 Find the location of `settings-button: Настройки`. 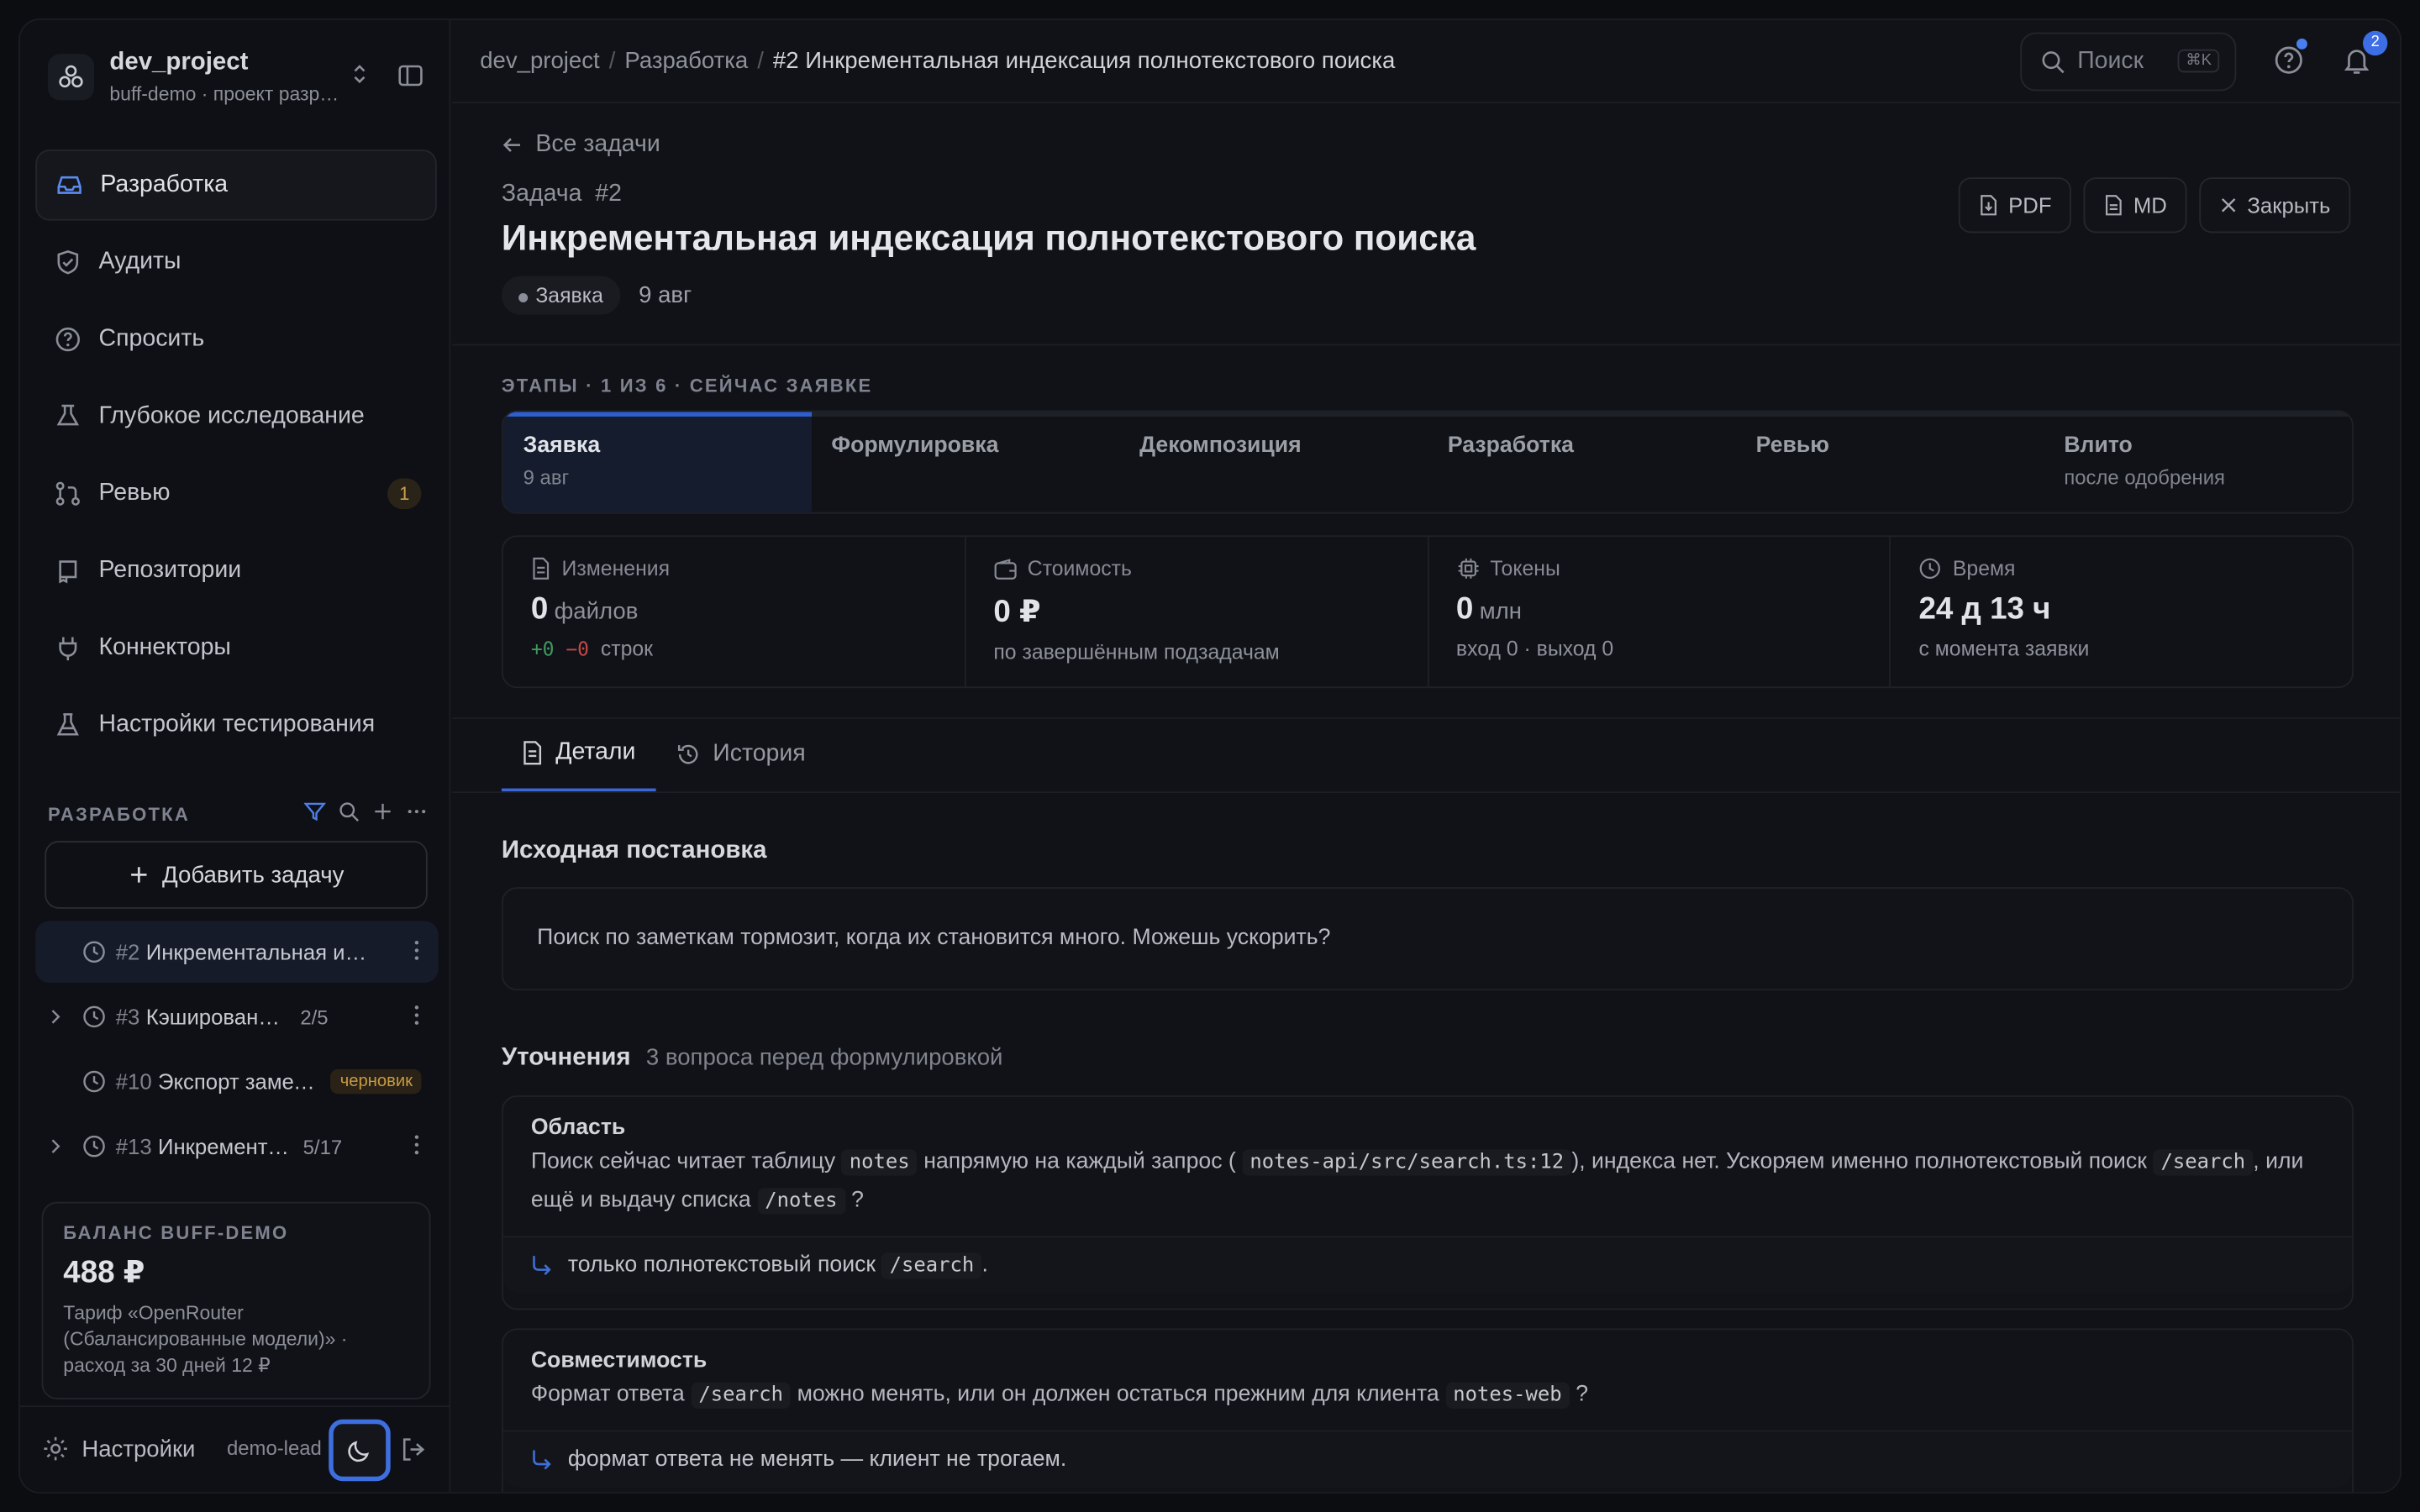

settings-button: Настройки is located at coordinates (119, 1448).